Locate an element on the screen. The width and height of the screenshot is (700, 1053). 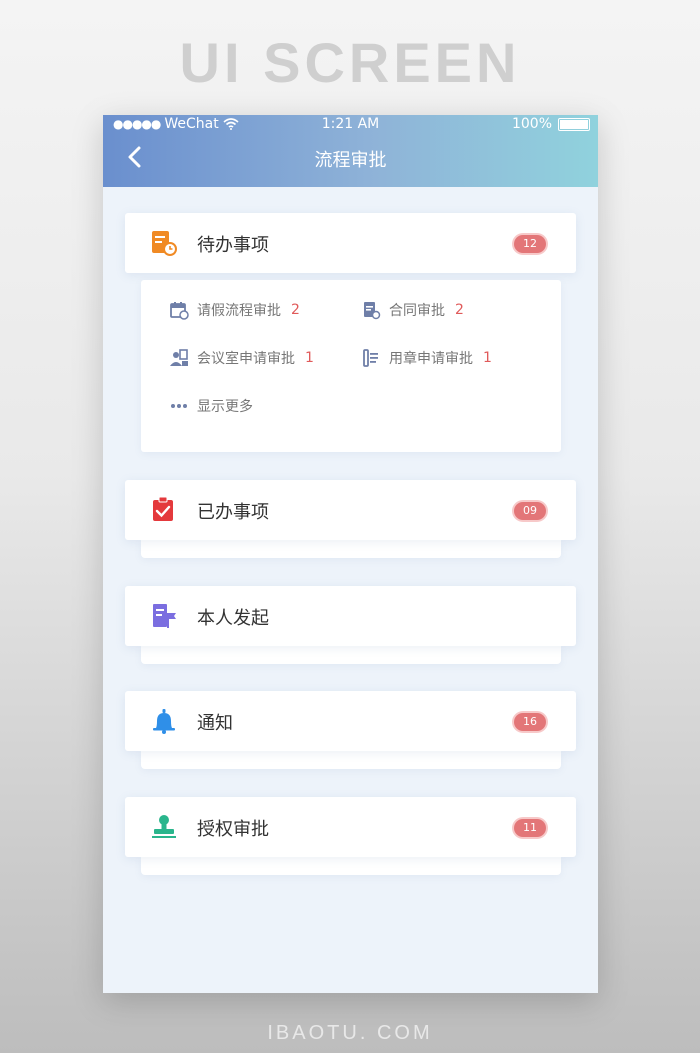
pending-item-contract: 合同审批 2 is located at coordinates (412, 310).